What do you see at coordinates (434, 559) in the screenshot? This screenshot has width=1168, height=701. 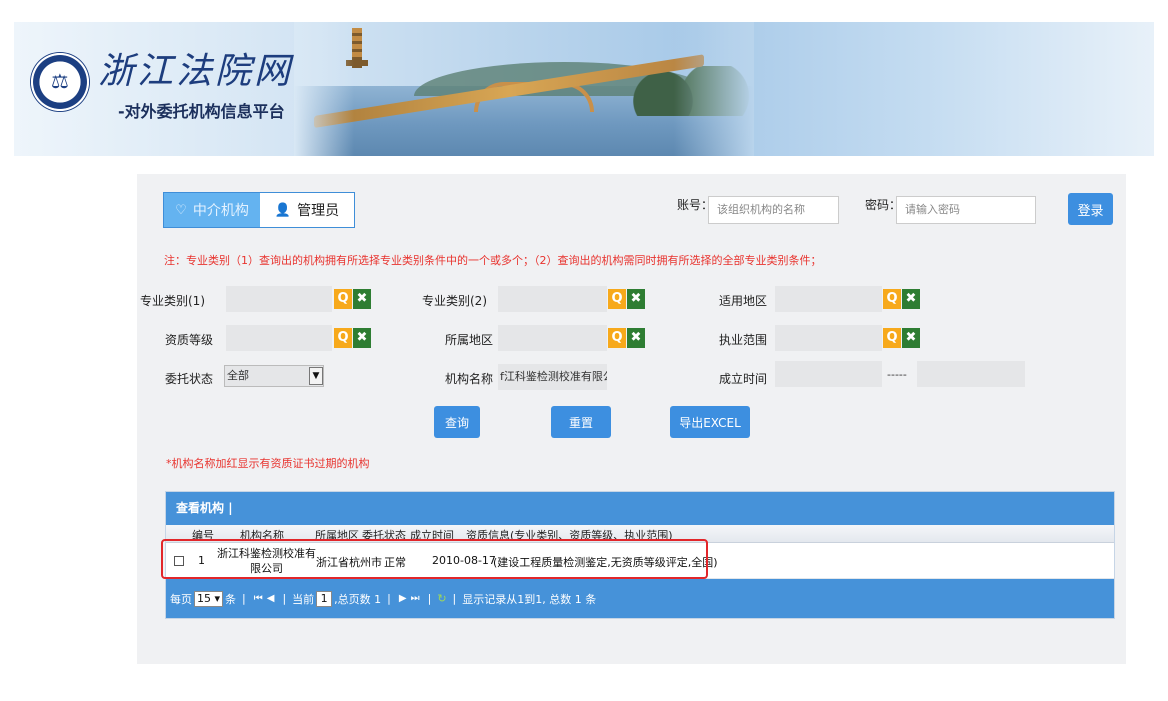 I see `highlight-box` at bounding box center [434, 559].